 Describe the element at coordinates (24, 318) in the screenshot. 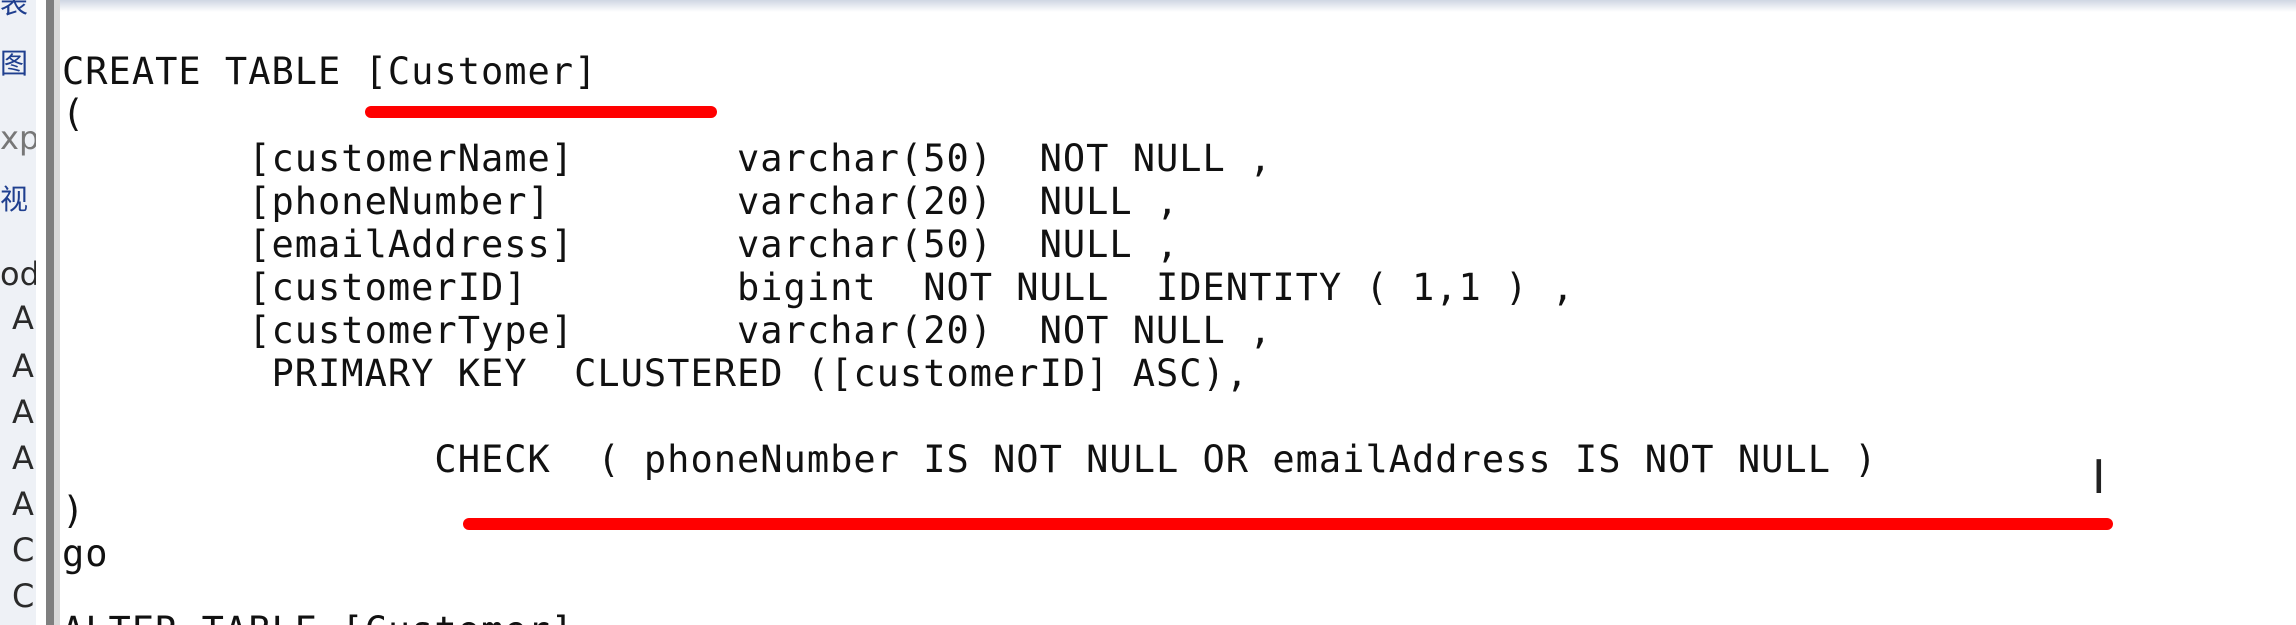

I see `explorer-item-a1: A` at that location.